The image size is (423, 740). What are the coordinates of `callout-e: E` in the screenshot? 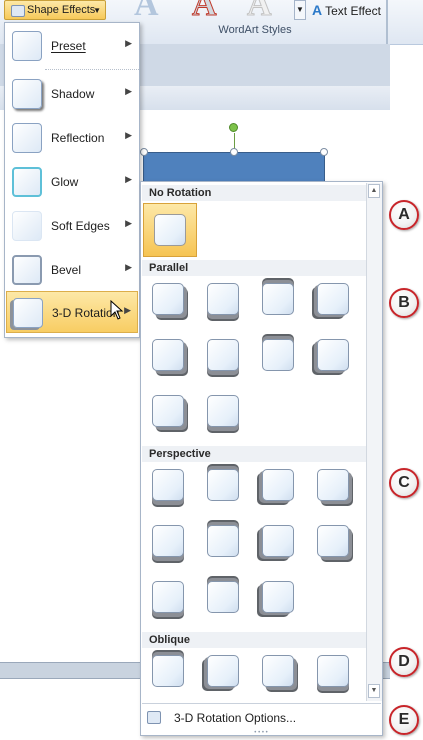 It's located at (404, 720).